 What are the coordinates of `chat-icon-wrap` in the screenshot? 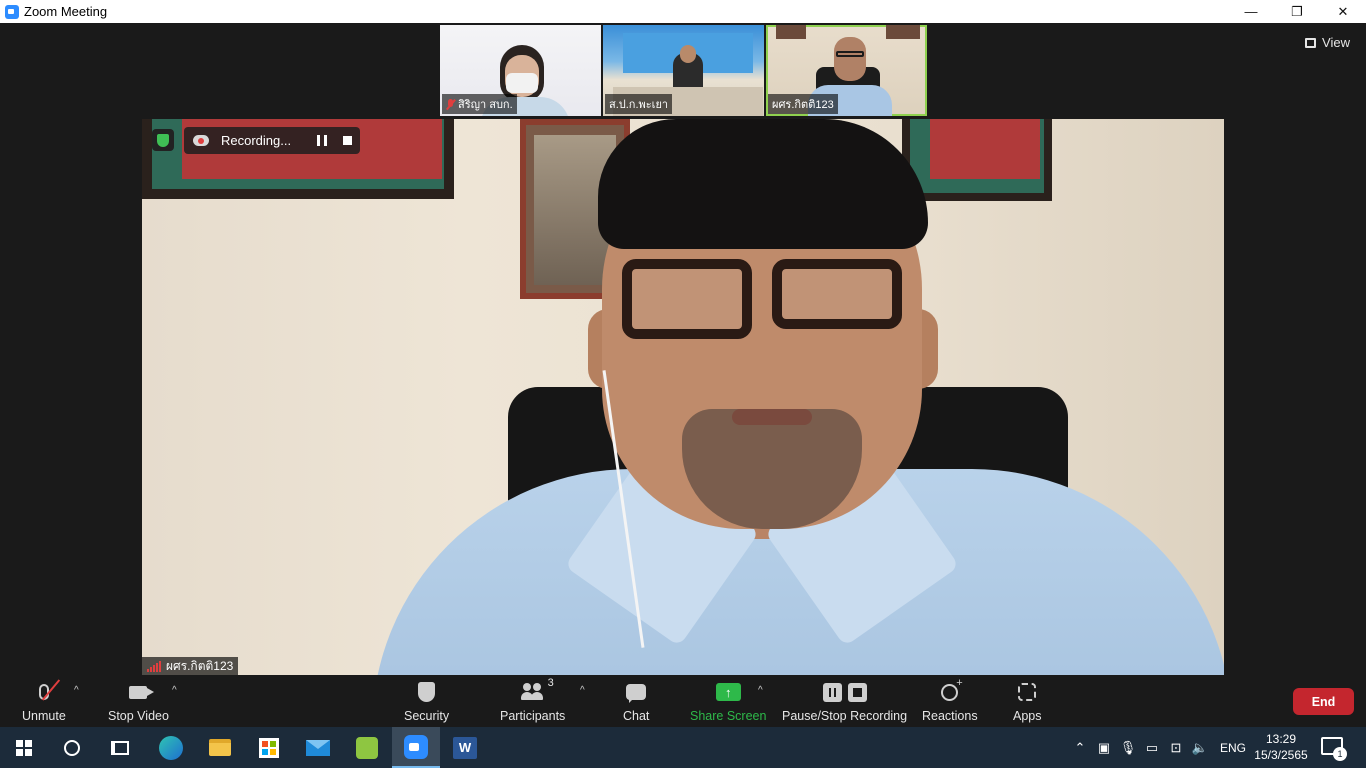 It's located at (636, 692).